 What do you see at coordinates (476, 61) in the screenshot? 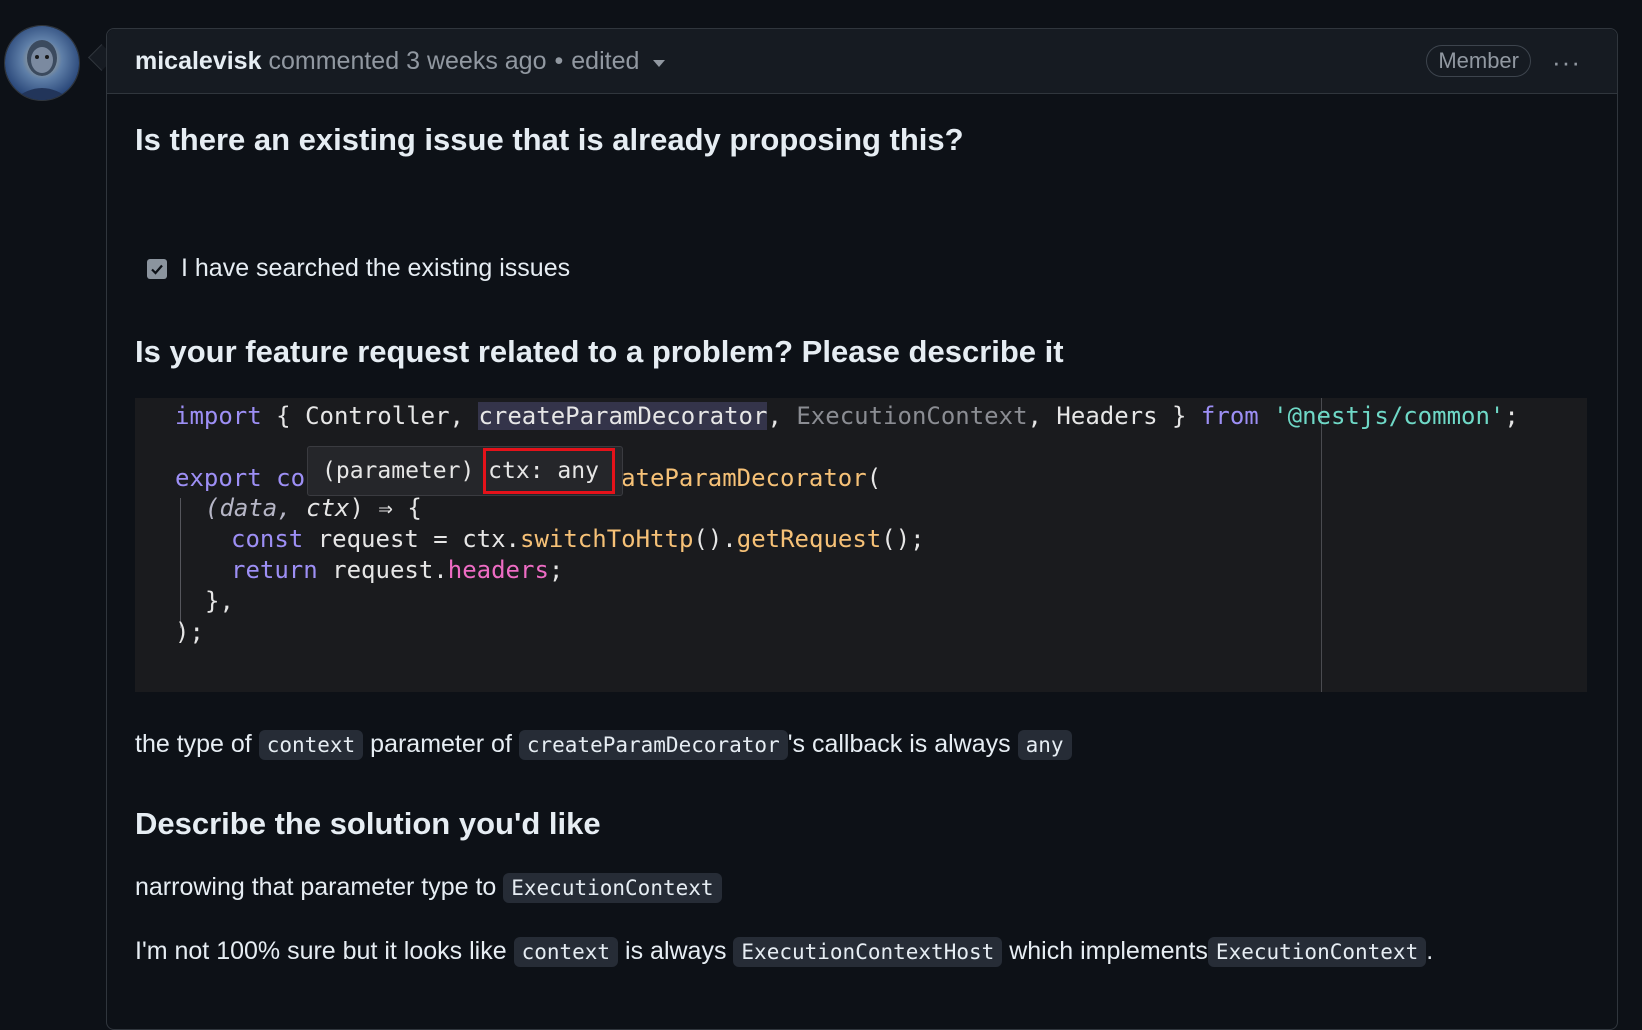
I see `comment-time: 3 weeks ago` at bounding box center [476, 61].